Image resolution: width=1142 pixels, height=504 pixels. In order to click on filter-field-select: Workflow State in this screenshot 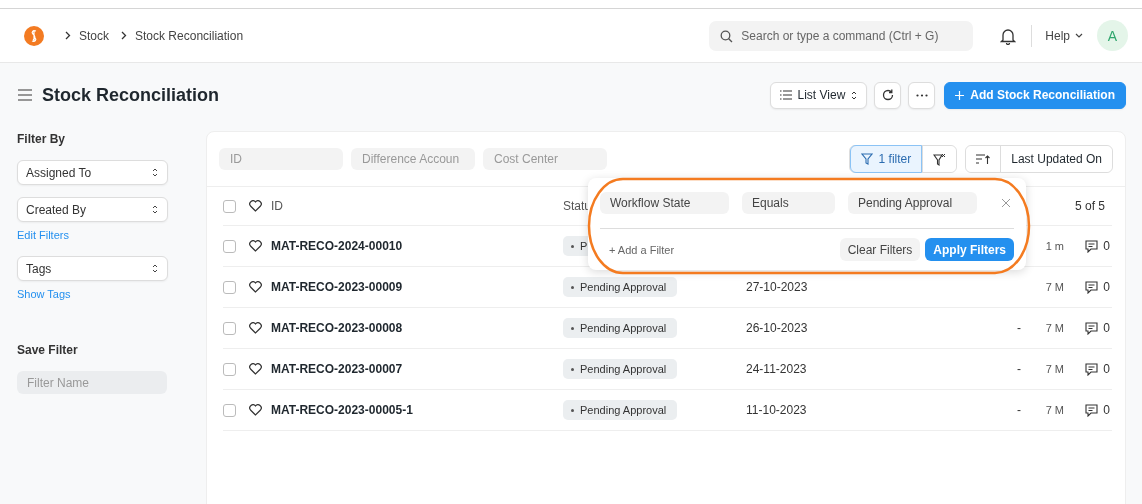, I will do `click(664, 203)`.